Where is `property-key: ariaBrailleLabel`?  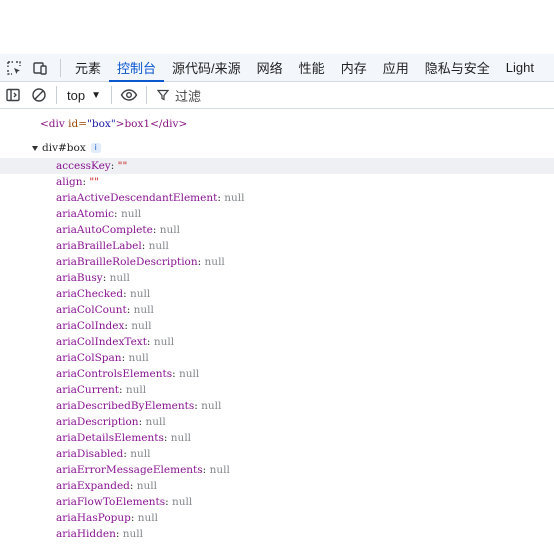 property-key: ariaBrailleLabel is located at coordinates (99, 246).